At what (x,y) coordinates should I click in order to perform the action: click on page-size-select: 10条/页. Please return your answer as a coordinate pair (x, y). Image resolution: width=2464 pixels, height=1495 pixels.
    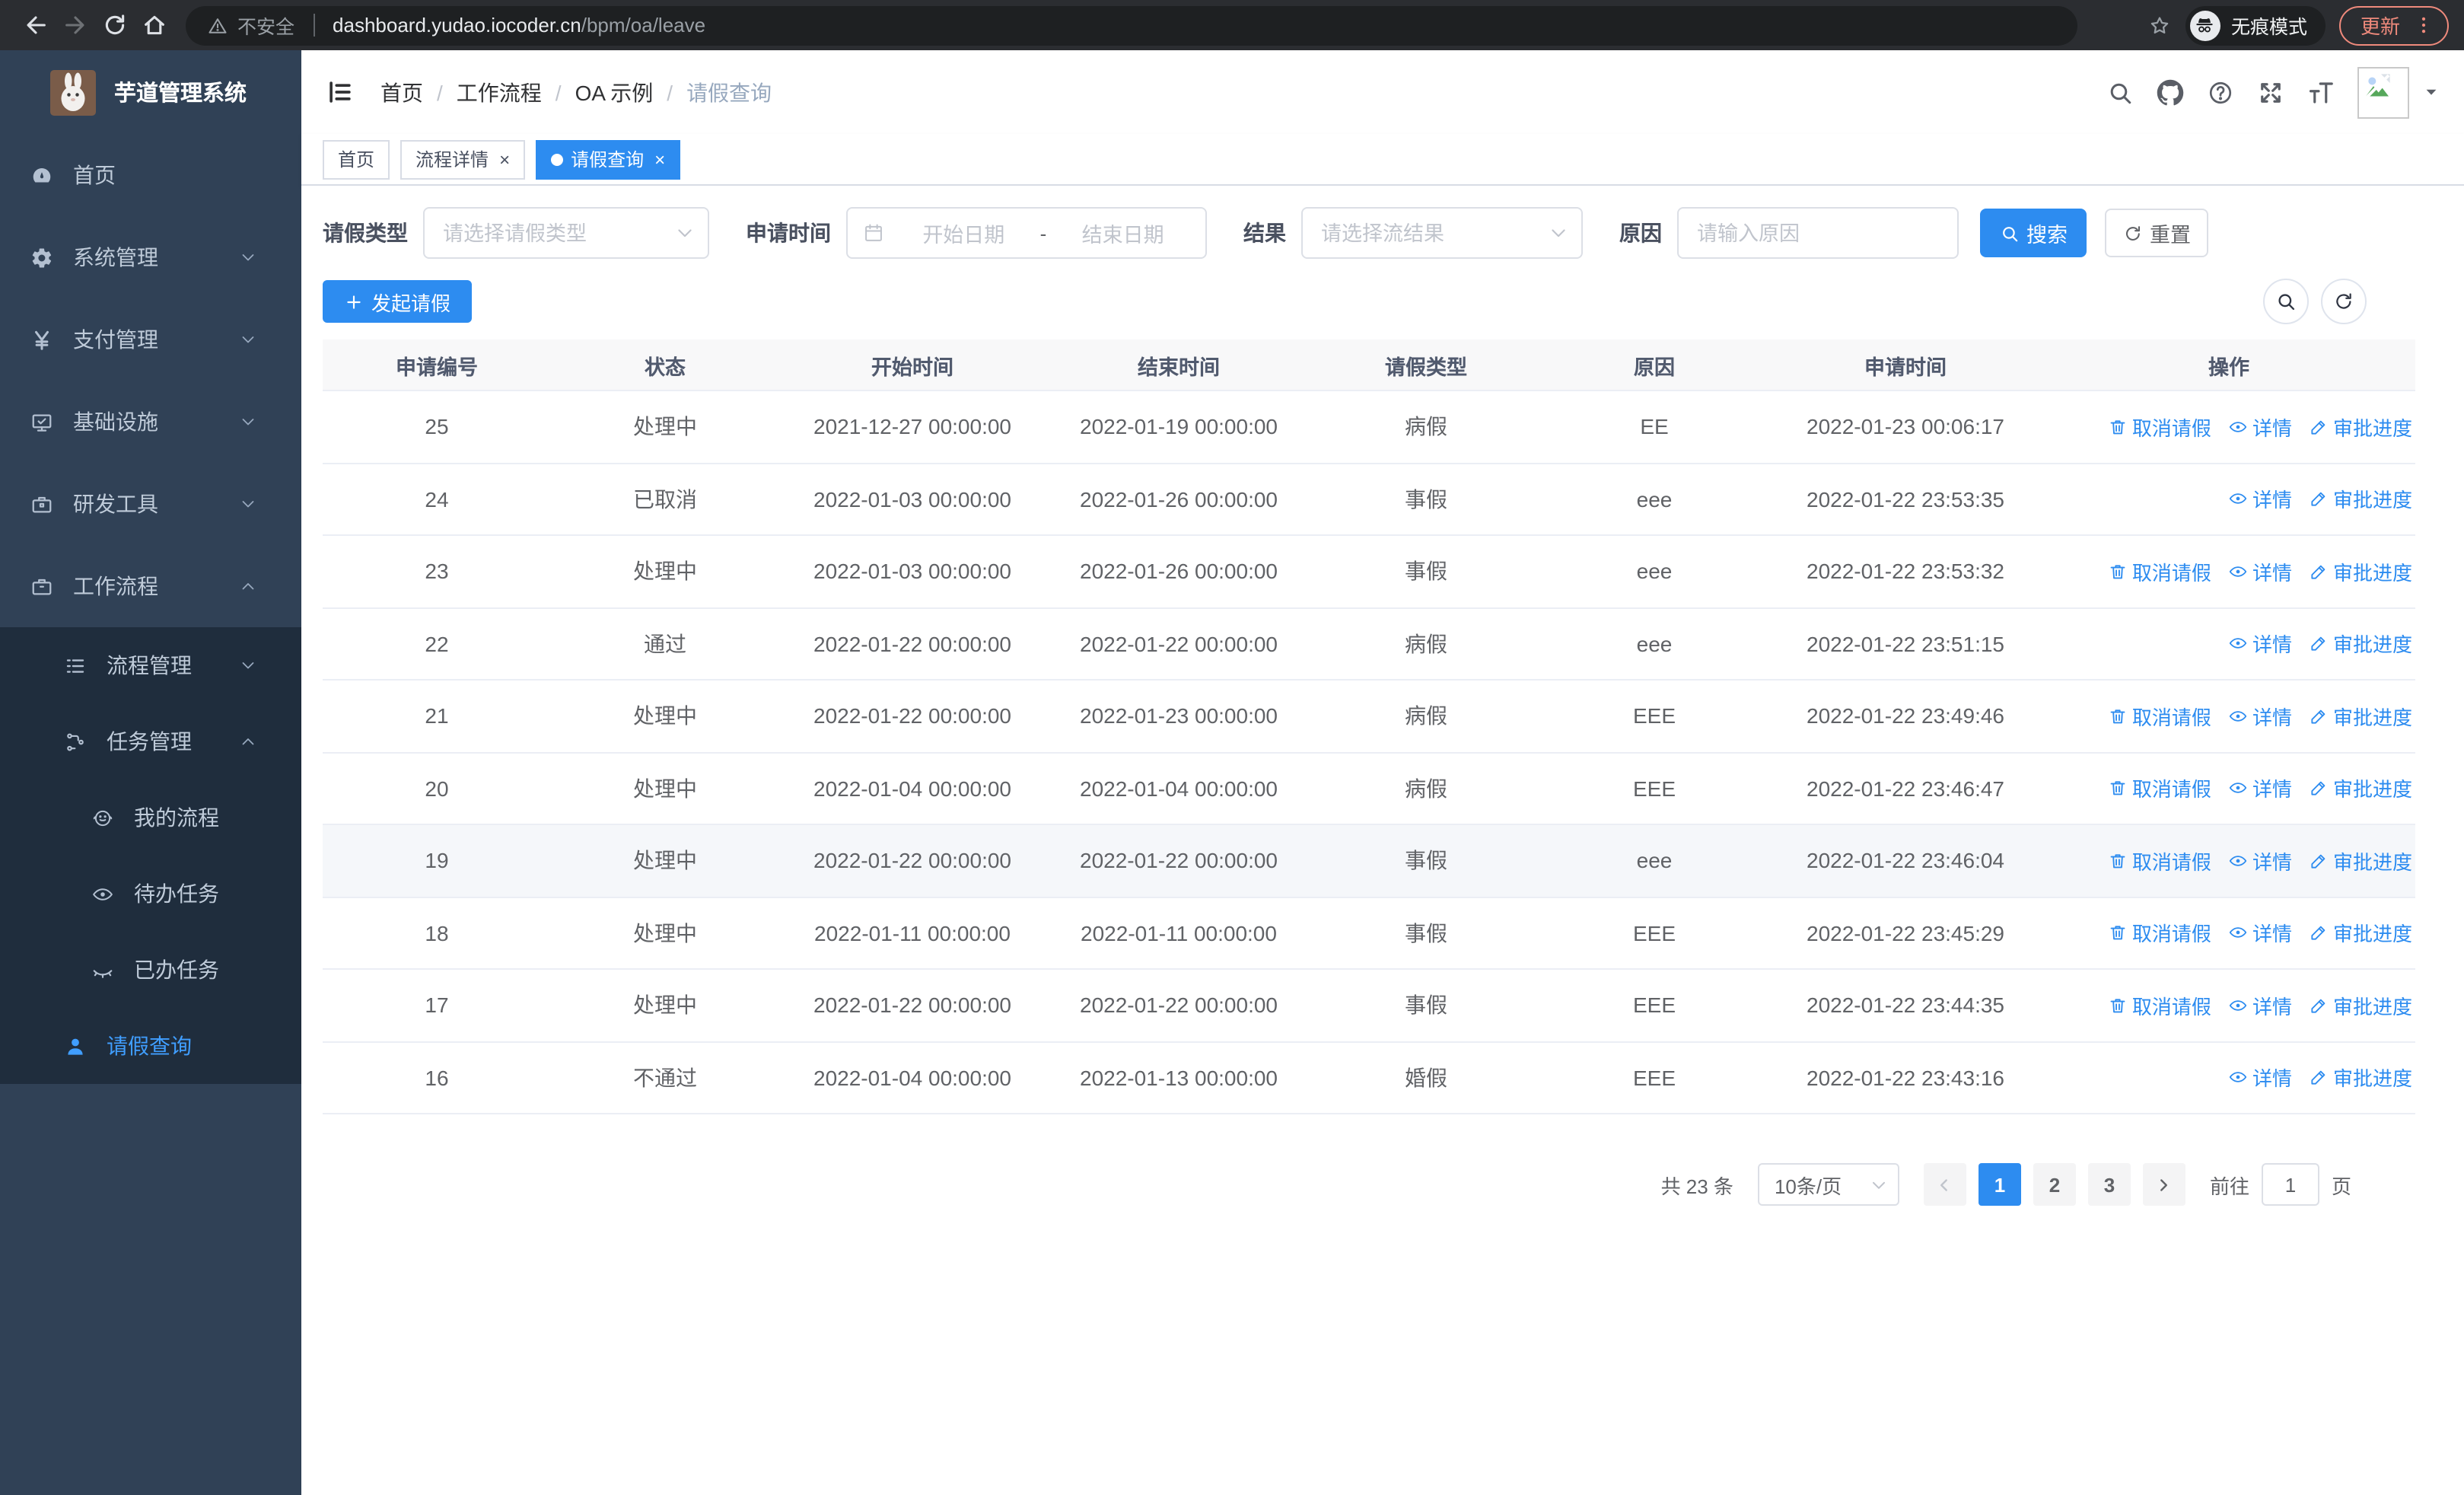
    Looking at the image, I should click on (1828, 1184).